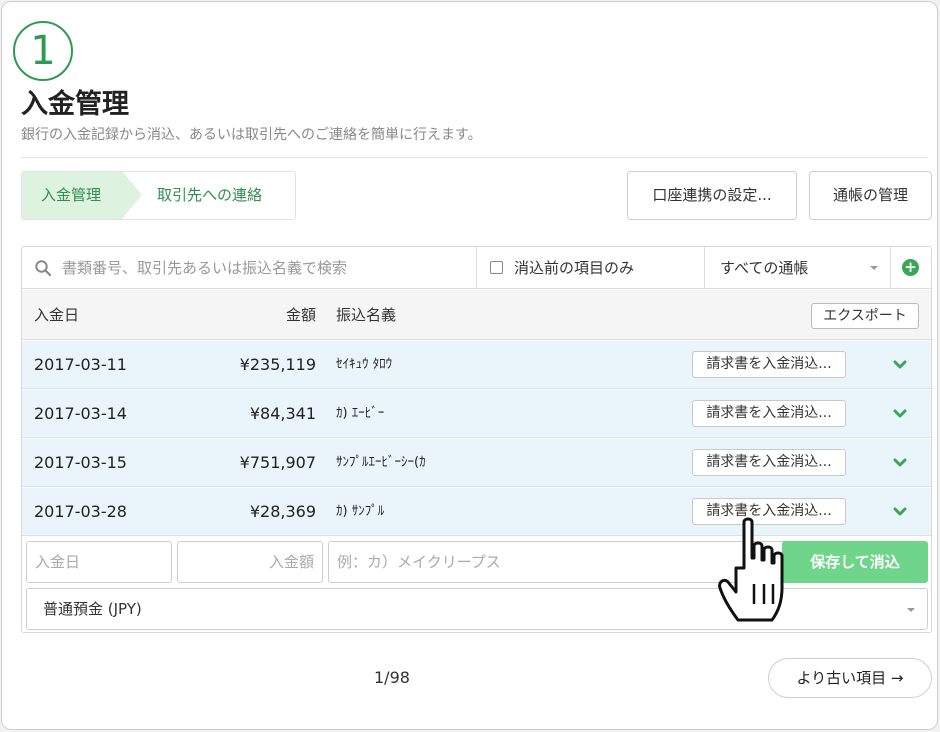 The height and width of the screenshot is (732, 940). Describe the element at coordinates (277, 462) in the screenshot. I see `row-amount: ¥751,907` at that location.